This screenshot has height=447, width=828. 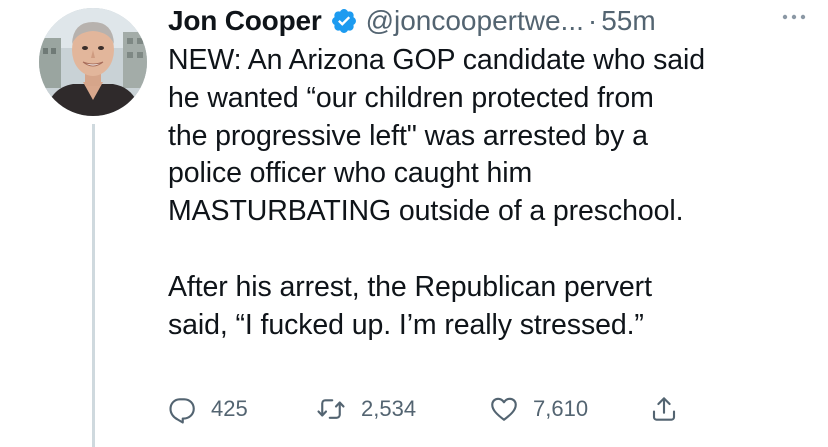 I want to click on reply-button: 425, so click(x=207, y=409).